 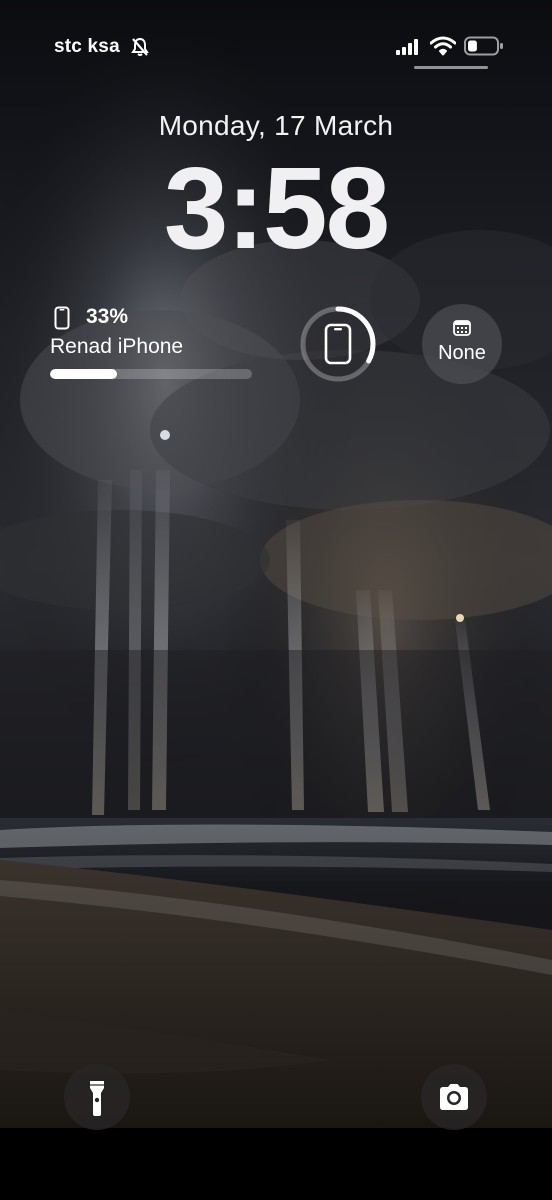 I want to click on battery-level-fill, so click(x=83, y=374).